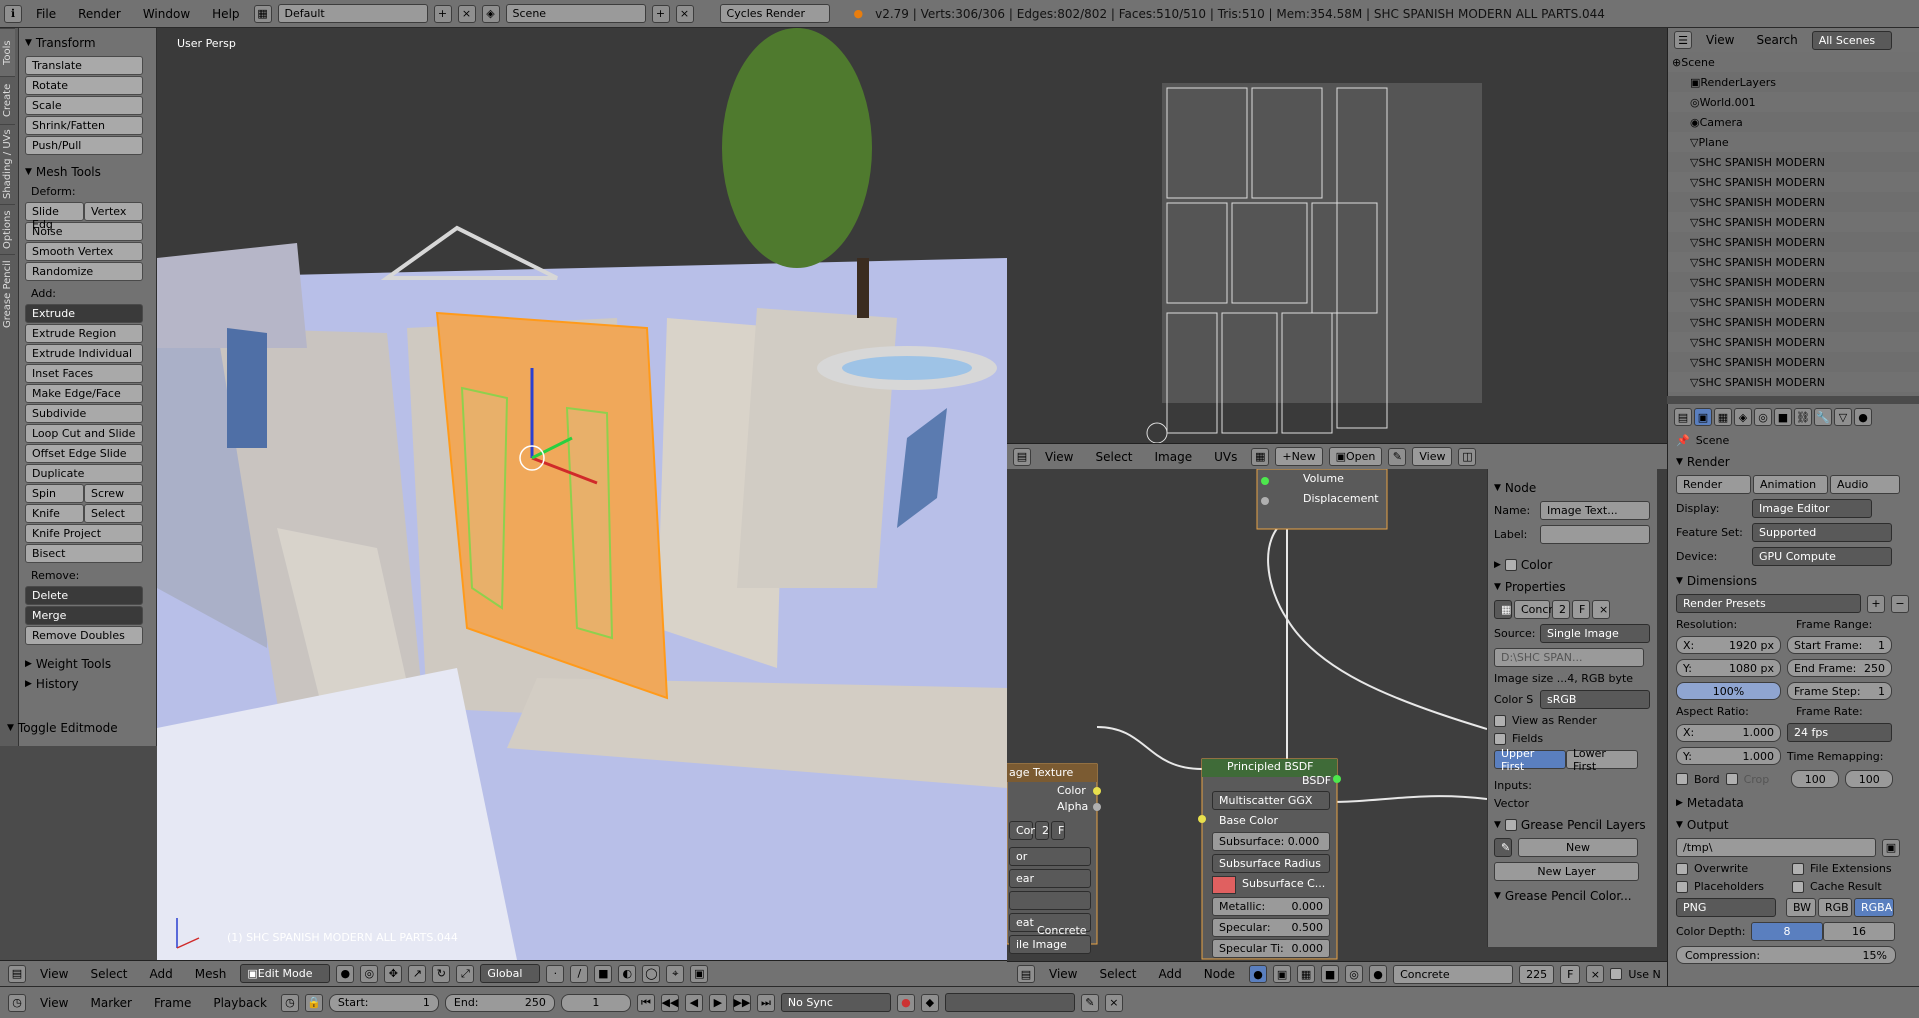 This screenshot has width=1919, height=1018. What do you see at coordinates (84, 553) in the screenshot?
I see `bisect-button: Bisect` at bounding box center [84, 553].